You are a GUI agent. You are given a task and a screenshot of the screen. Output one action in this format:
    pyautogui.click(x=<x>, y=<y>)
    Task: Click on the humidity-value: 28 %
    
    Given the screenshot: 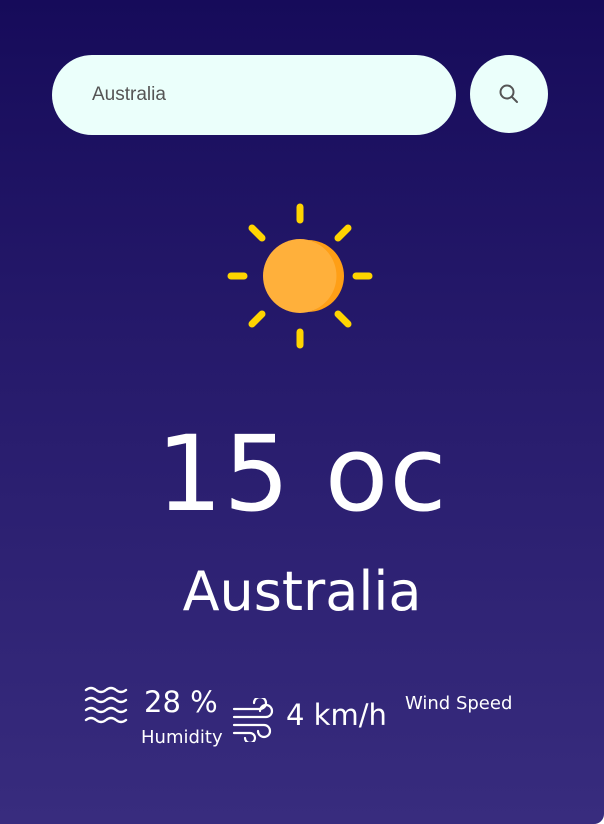 What is the action you would take?
    pyautogui.click(x=181, y=702)
    